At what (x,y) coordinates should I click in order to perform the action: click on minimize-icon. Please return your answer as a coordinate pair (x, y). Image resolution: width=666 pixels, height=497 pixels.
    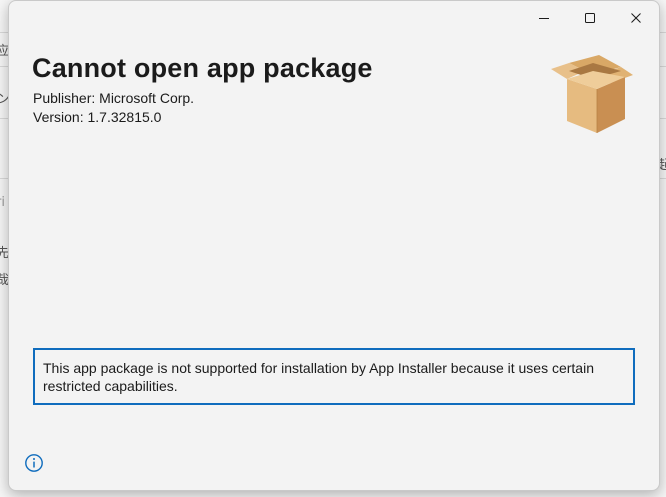
    Looking at the image, I should click on (544, 18).